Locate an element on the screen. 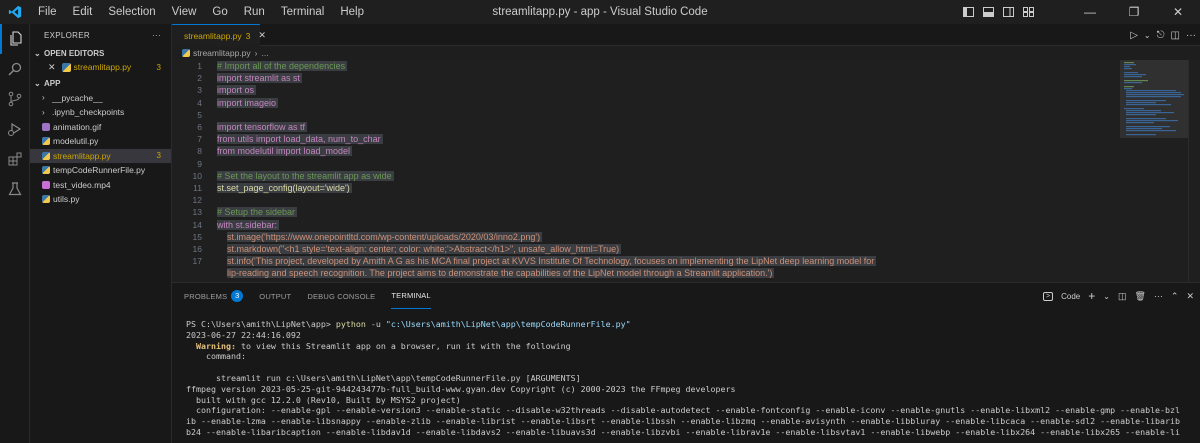  customize-layout-icon is located at coordinates (1028, 12).